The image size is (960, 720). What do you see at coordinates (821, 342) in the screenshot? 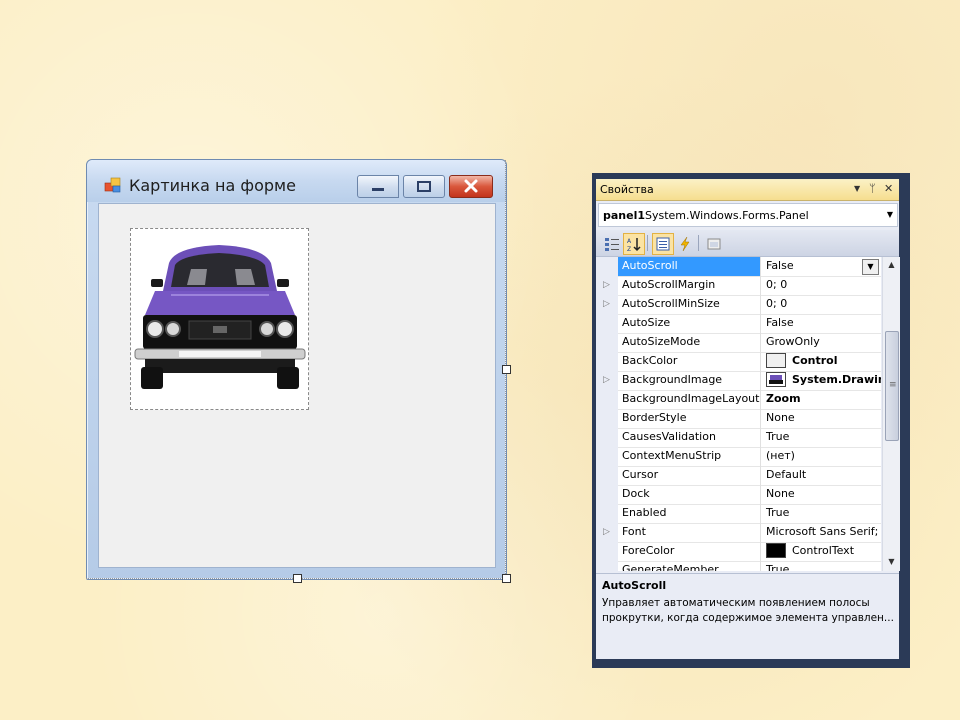
I see `property-value: GrowOnly` at bounding box center [821, 342].